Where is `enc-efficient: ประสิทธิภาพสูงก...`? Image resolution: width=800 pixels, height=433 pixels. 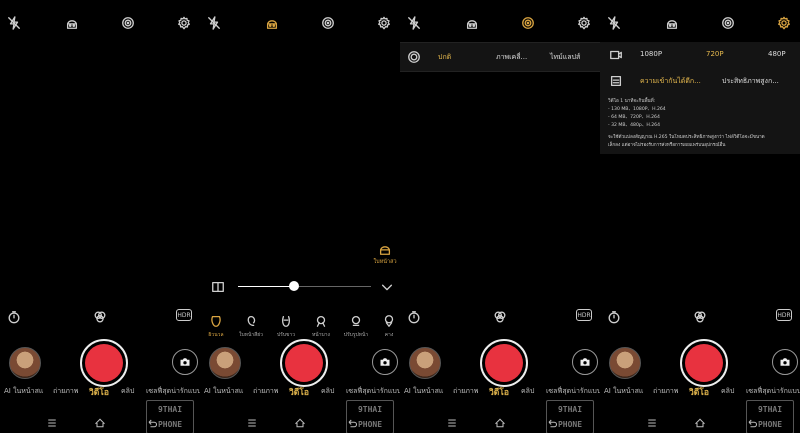 enc-efficient: ประสิทธิภาพสูงก... is located at coordinates (750, 81).